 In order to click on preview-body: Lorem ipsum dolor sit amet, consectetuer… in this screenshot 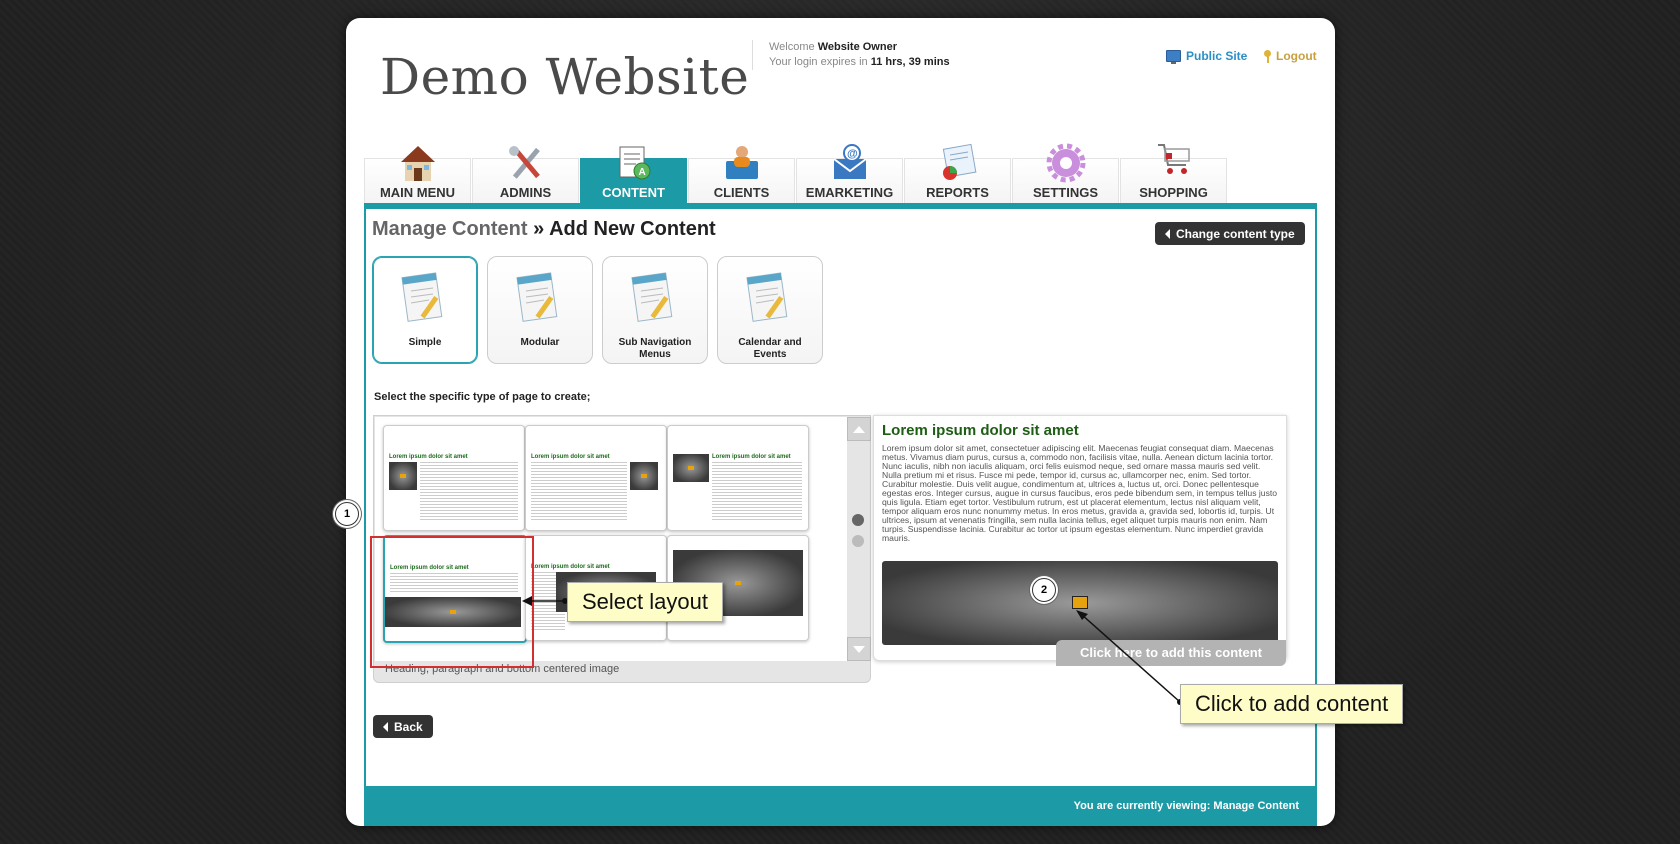, I will do `click(1080, 493)`.